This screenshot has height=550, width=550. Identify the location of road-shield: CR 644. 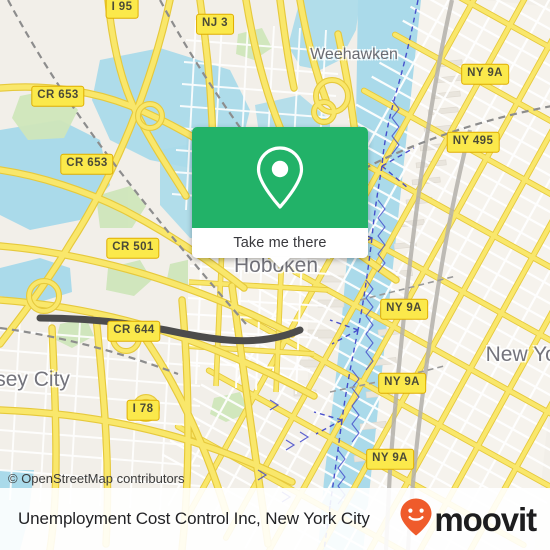
(134, 331).